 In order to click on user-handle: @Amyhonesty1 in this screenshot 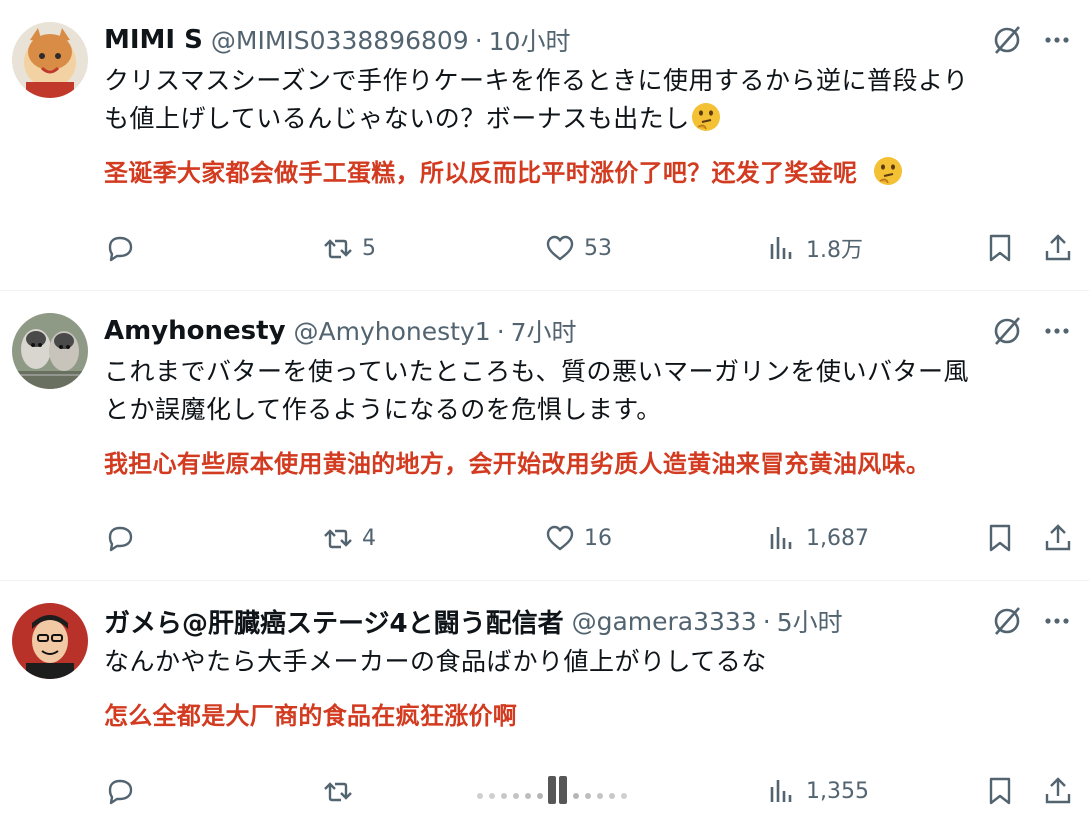, I will do `click(392, 331)`.